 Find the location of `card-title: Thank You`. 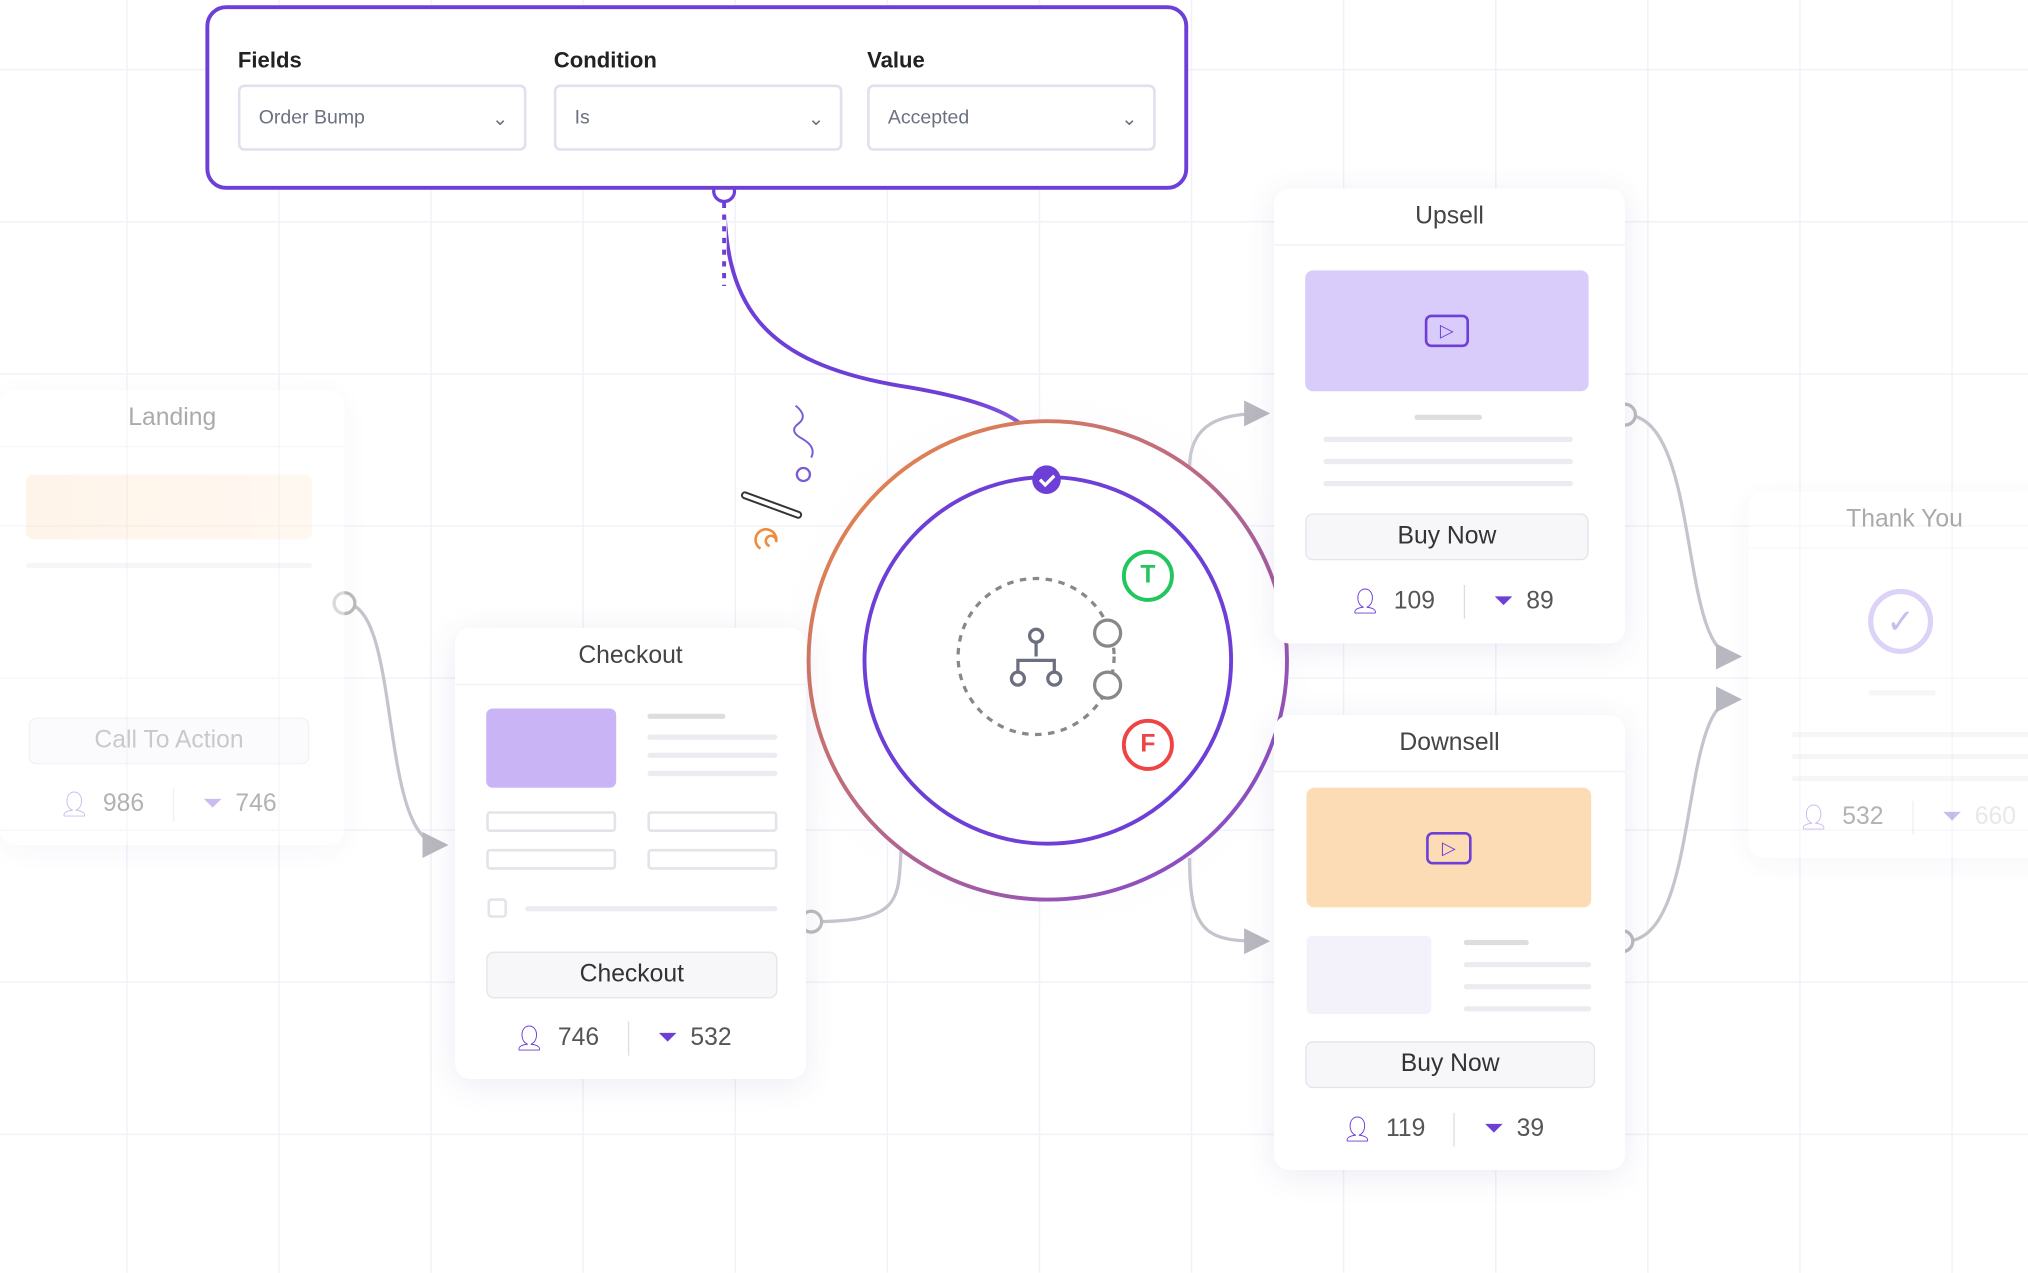

card-title: Thank You is located at coordinates (1888, 520).